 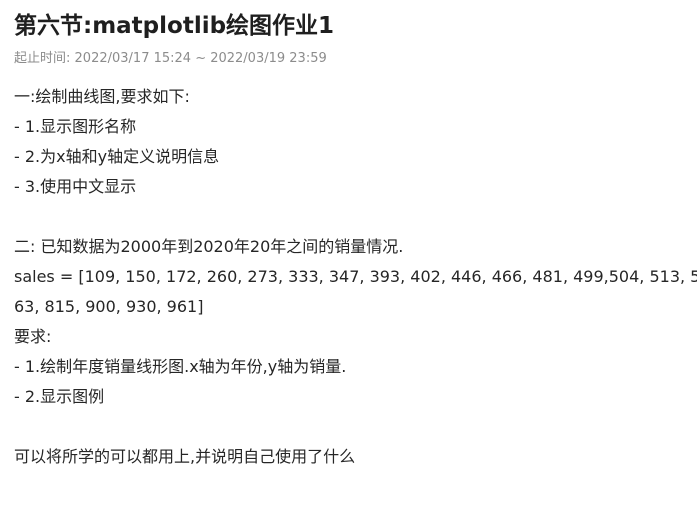 I want to click on part2-item: - 1.绘制年度销量线形图.x轴为年份,y轴为销量., so click(x=180, y=366).